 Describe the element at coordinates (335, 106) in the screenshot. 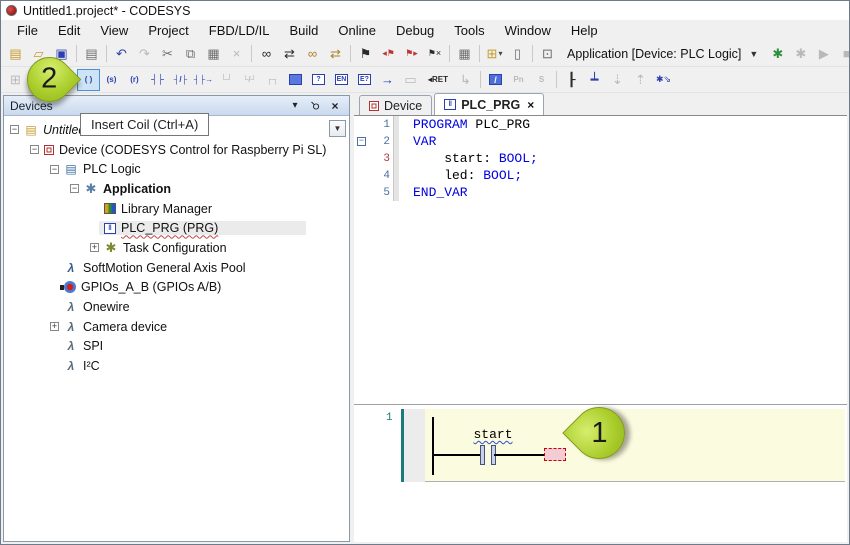

I see `panel-close-button: ×` at that location.